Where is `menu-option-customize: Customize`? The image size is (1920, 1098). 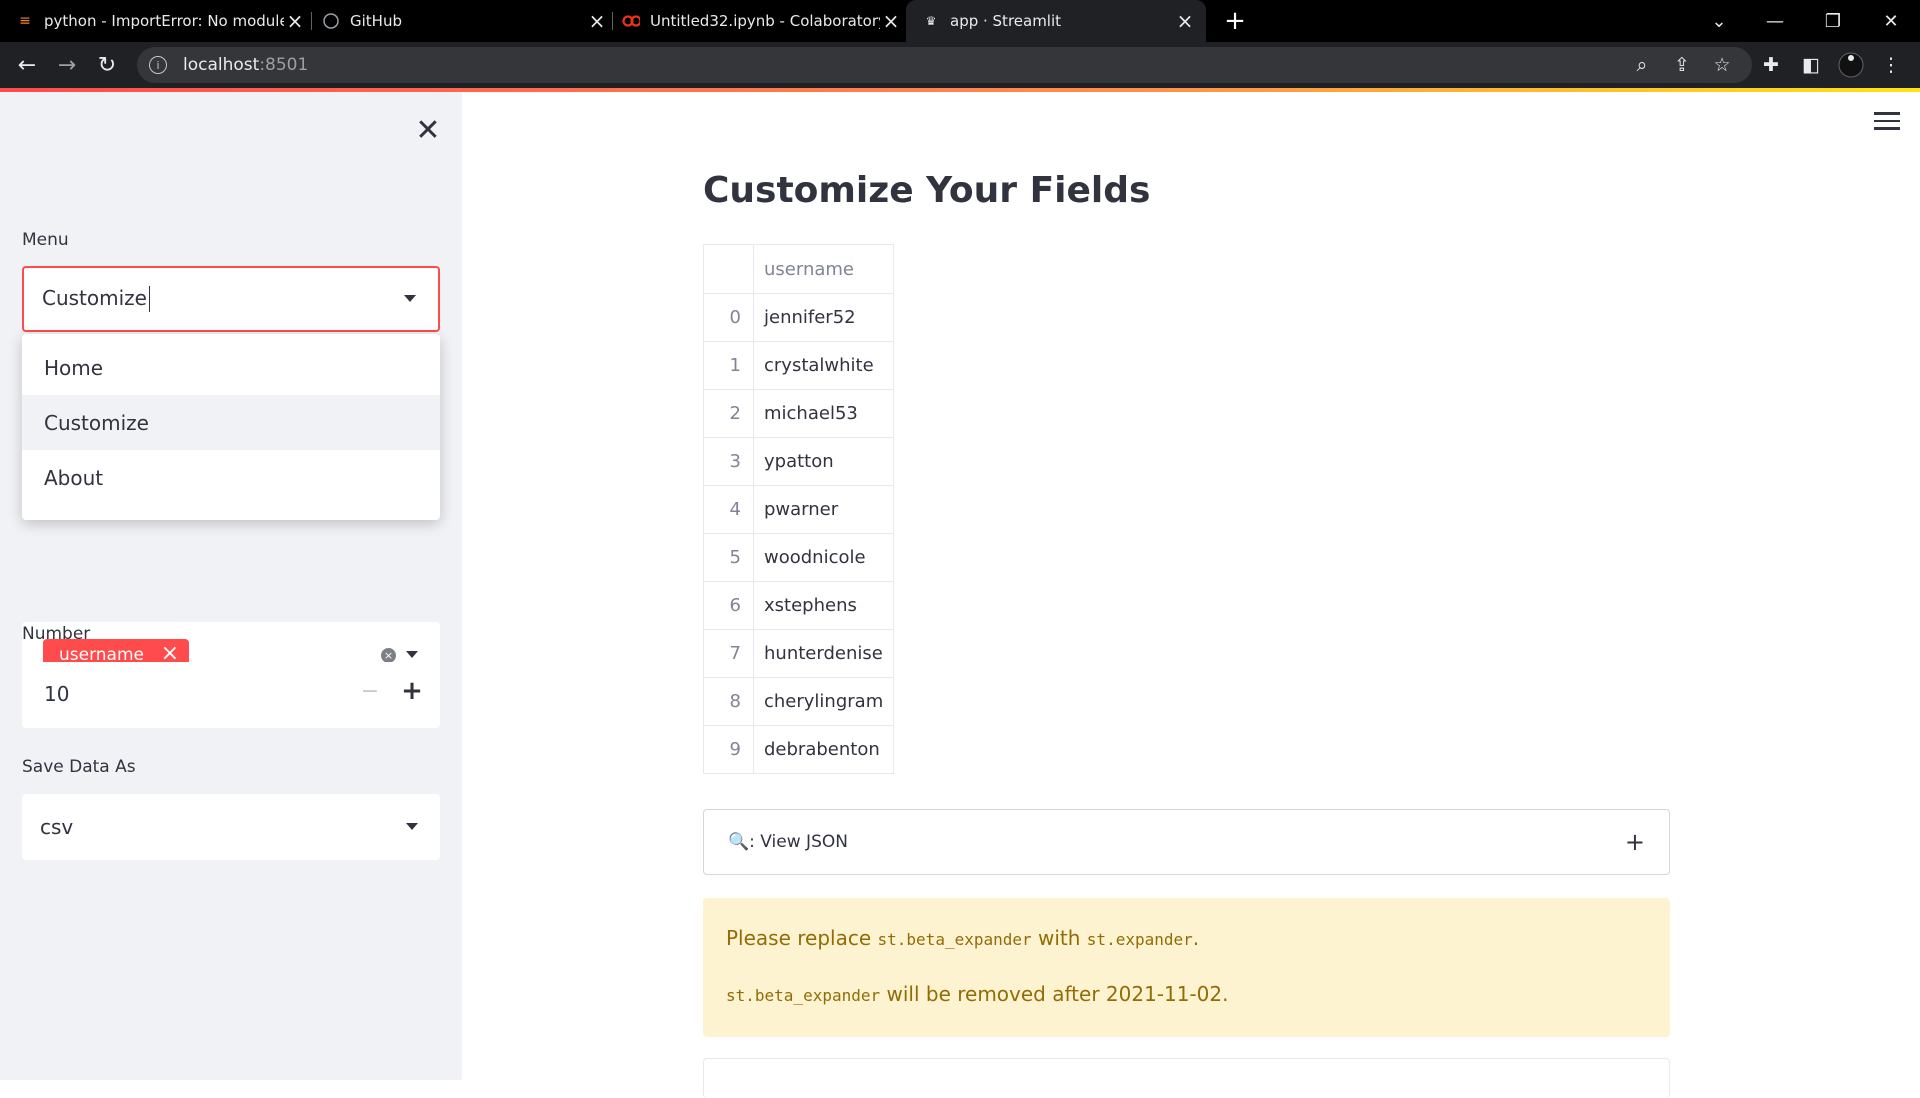
menu-option-customize: Customize is located at coordinates (231, 422).